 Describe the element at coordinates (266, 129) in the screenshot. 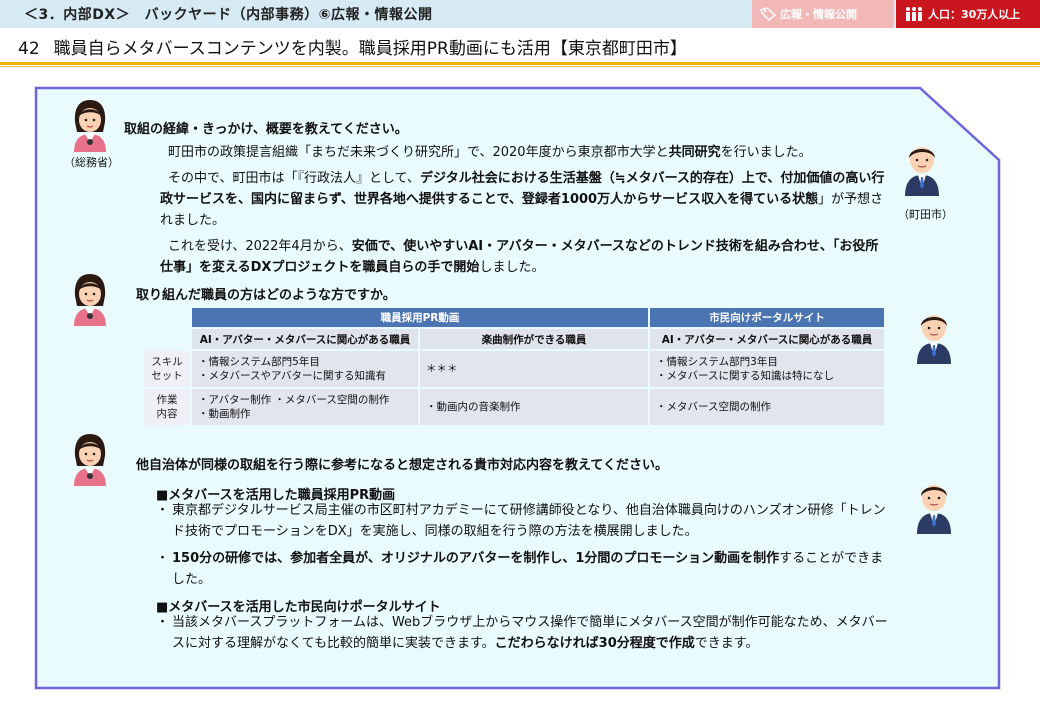

I see `question-1: 取組の経緯・きっかけ、概要を教えてください。` at that location.